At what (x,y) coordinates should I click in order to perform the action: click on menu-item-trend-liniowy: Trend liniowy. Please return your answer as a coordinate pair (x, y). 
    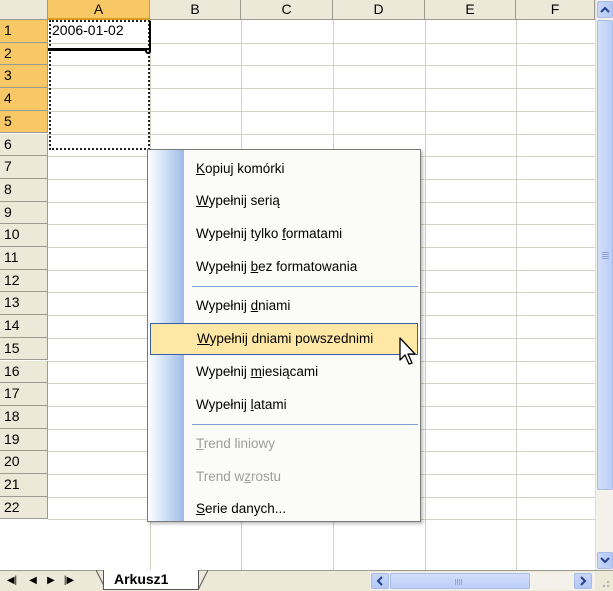
    Looking at the image, I should click on (302, 444).